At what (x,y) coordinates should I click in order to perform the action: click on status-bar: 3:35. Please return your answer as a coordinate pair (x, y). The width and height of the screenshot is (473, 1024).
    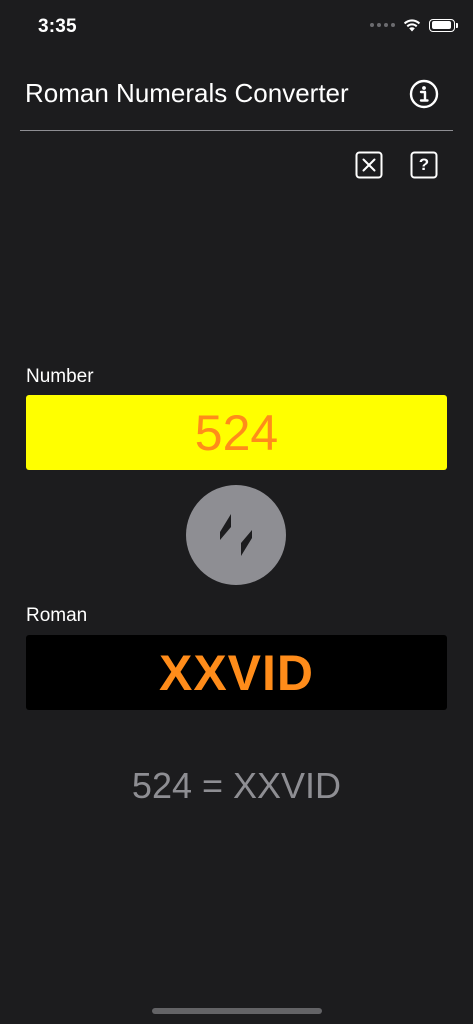
    Looking at the image, I should click on (236, 28).